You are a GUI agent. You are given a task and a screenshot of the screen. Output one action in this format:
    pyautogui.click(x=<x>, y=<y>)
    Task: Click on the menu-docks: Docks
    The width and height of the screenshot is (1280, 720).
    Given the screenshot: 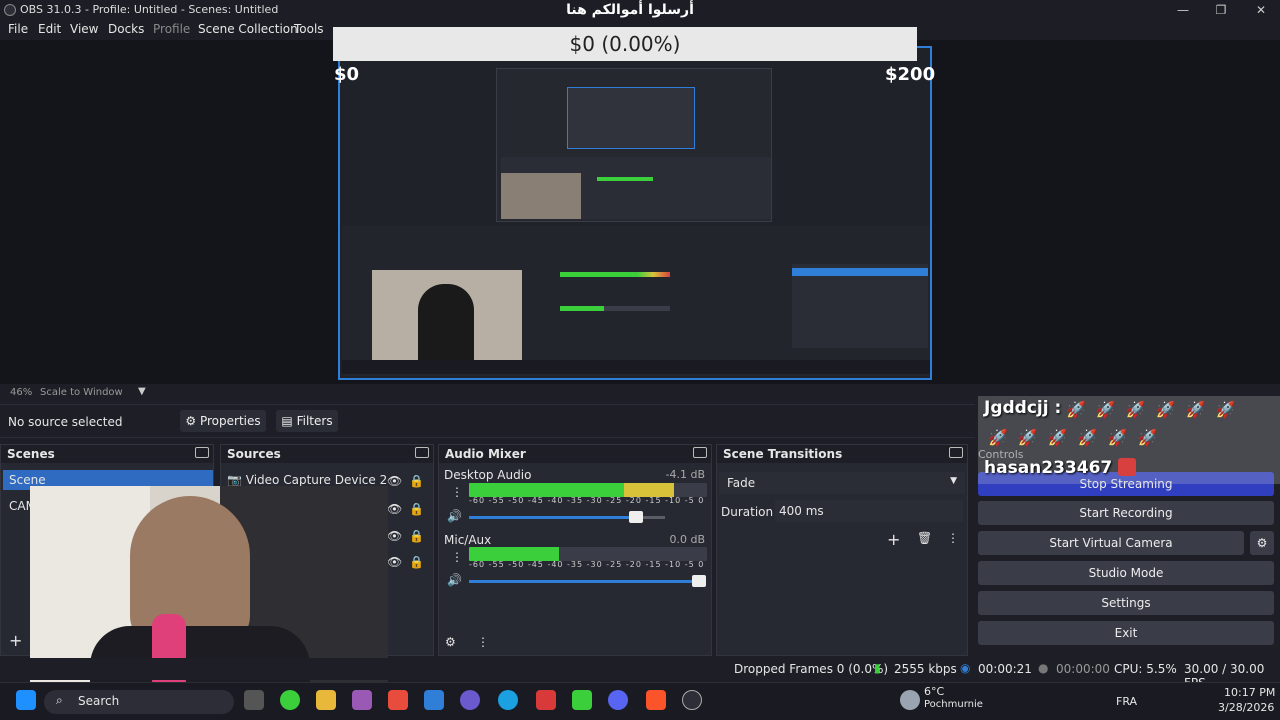 What is the action you would take?
    pyautogui.click(x=126, y=29)
    